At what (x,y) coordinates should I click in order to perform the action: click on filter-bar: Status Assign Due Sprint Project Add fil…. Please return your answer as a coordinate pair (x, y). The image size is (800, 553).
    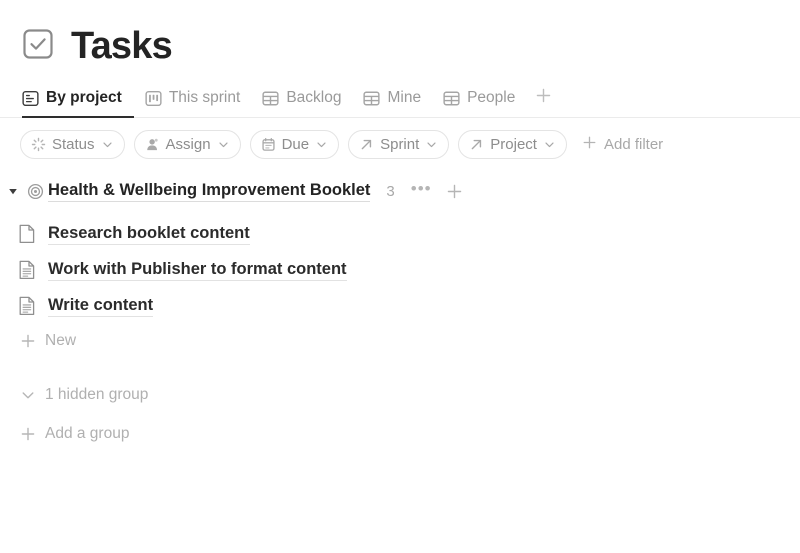
    Looking at the image, I should click on (400, 144).